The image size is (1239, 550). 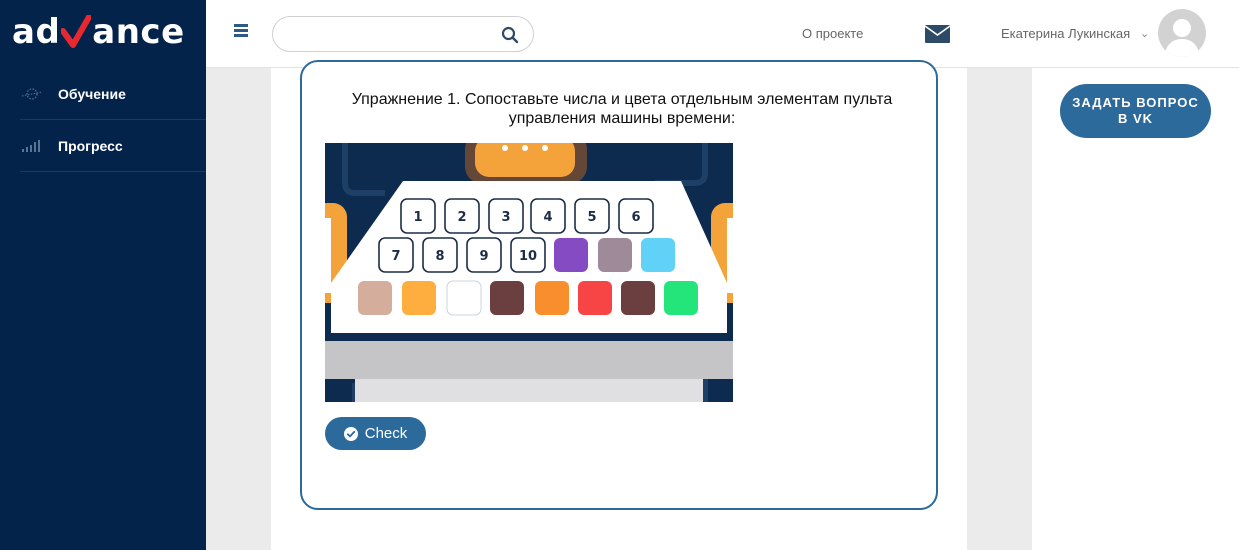 What do you see at coordinates (1182, 38) in the screenshot?
I see `user-silhouette-icon` at bounding box center [1182, 38].